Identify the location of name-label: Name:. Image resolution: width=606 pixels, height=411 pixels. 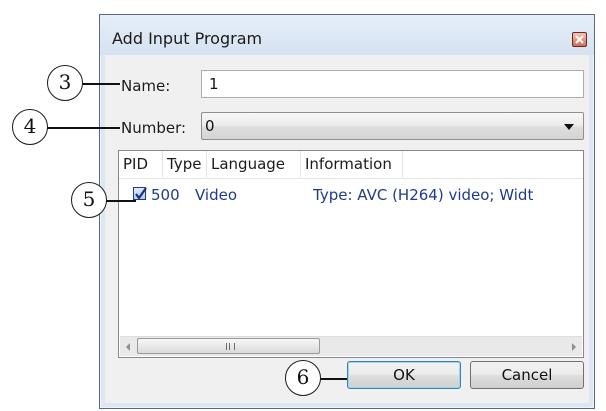
(146, 86).